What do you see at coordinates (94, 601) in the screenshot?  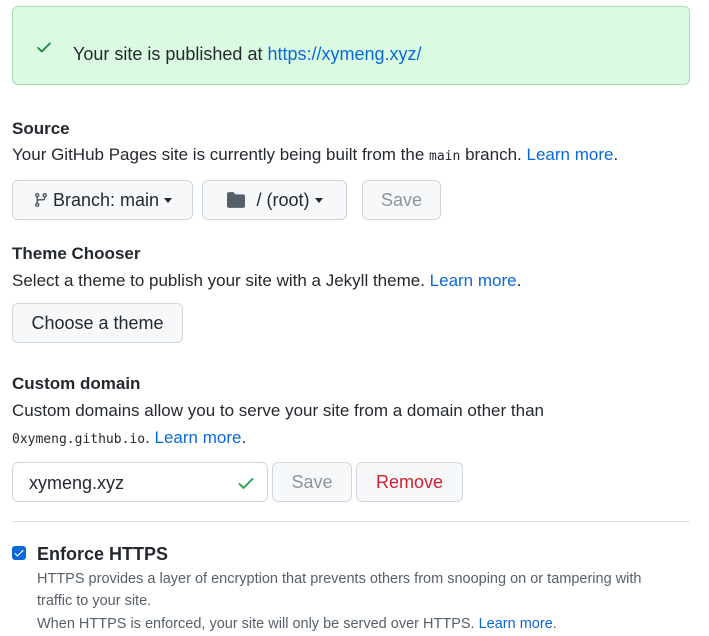 I see `https-note-line-2: traffic to your site.` at bounding box center [94, 601].